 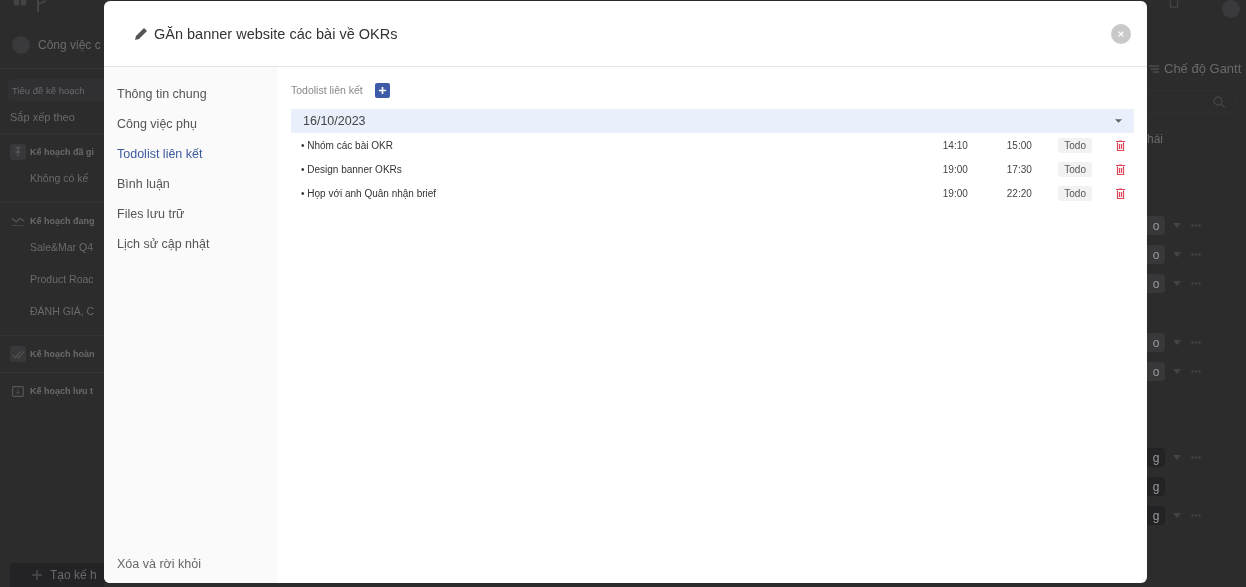 I want to click on create-plan-button: Tạo kế h, so click(x=57, y=575).